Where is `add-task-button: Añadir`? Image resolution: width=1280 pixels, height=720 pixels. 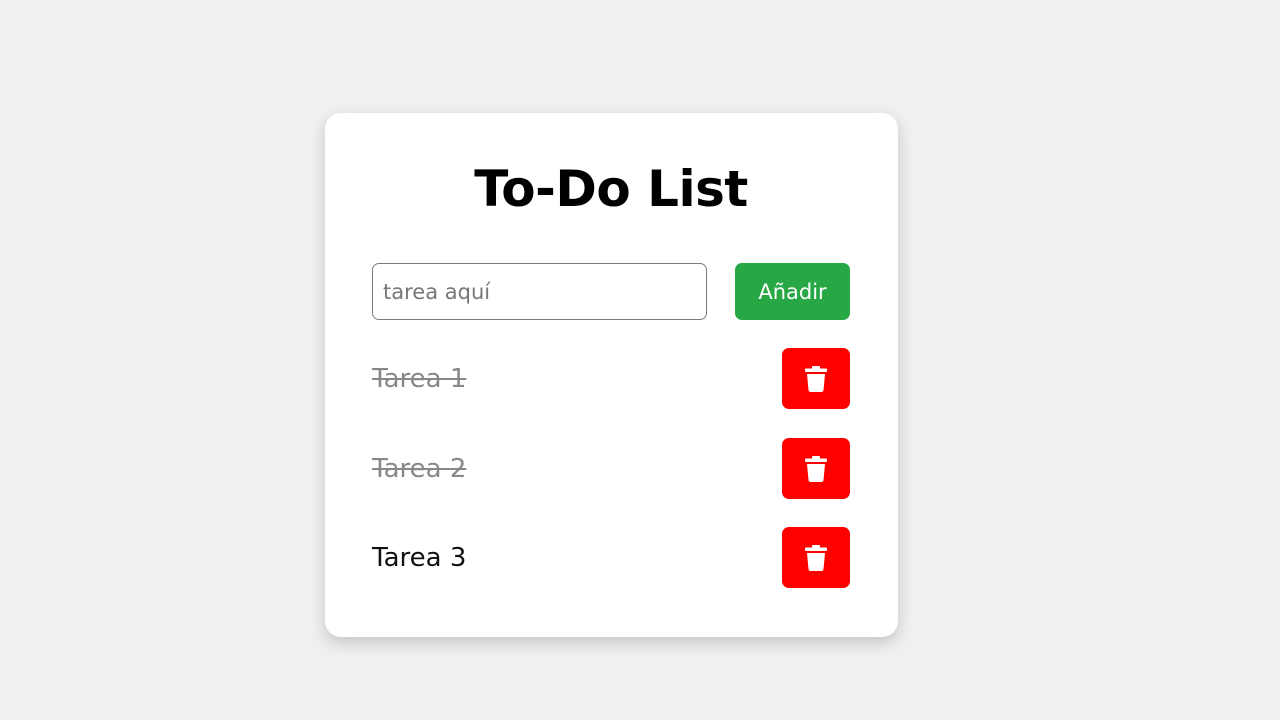
add-task-button: Añadir is located at coordinates (792, 291).